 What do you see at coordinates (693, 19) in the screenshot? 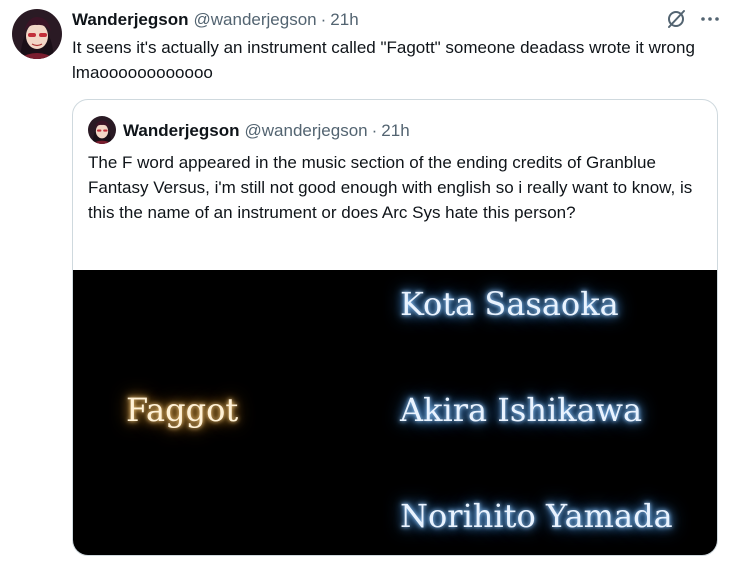
I see `tweet-actions` at bounding box center [693, 19].